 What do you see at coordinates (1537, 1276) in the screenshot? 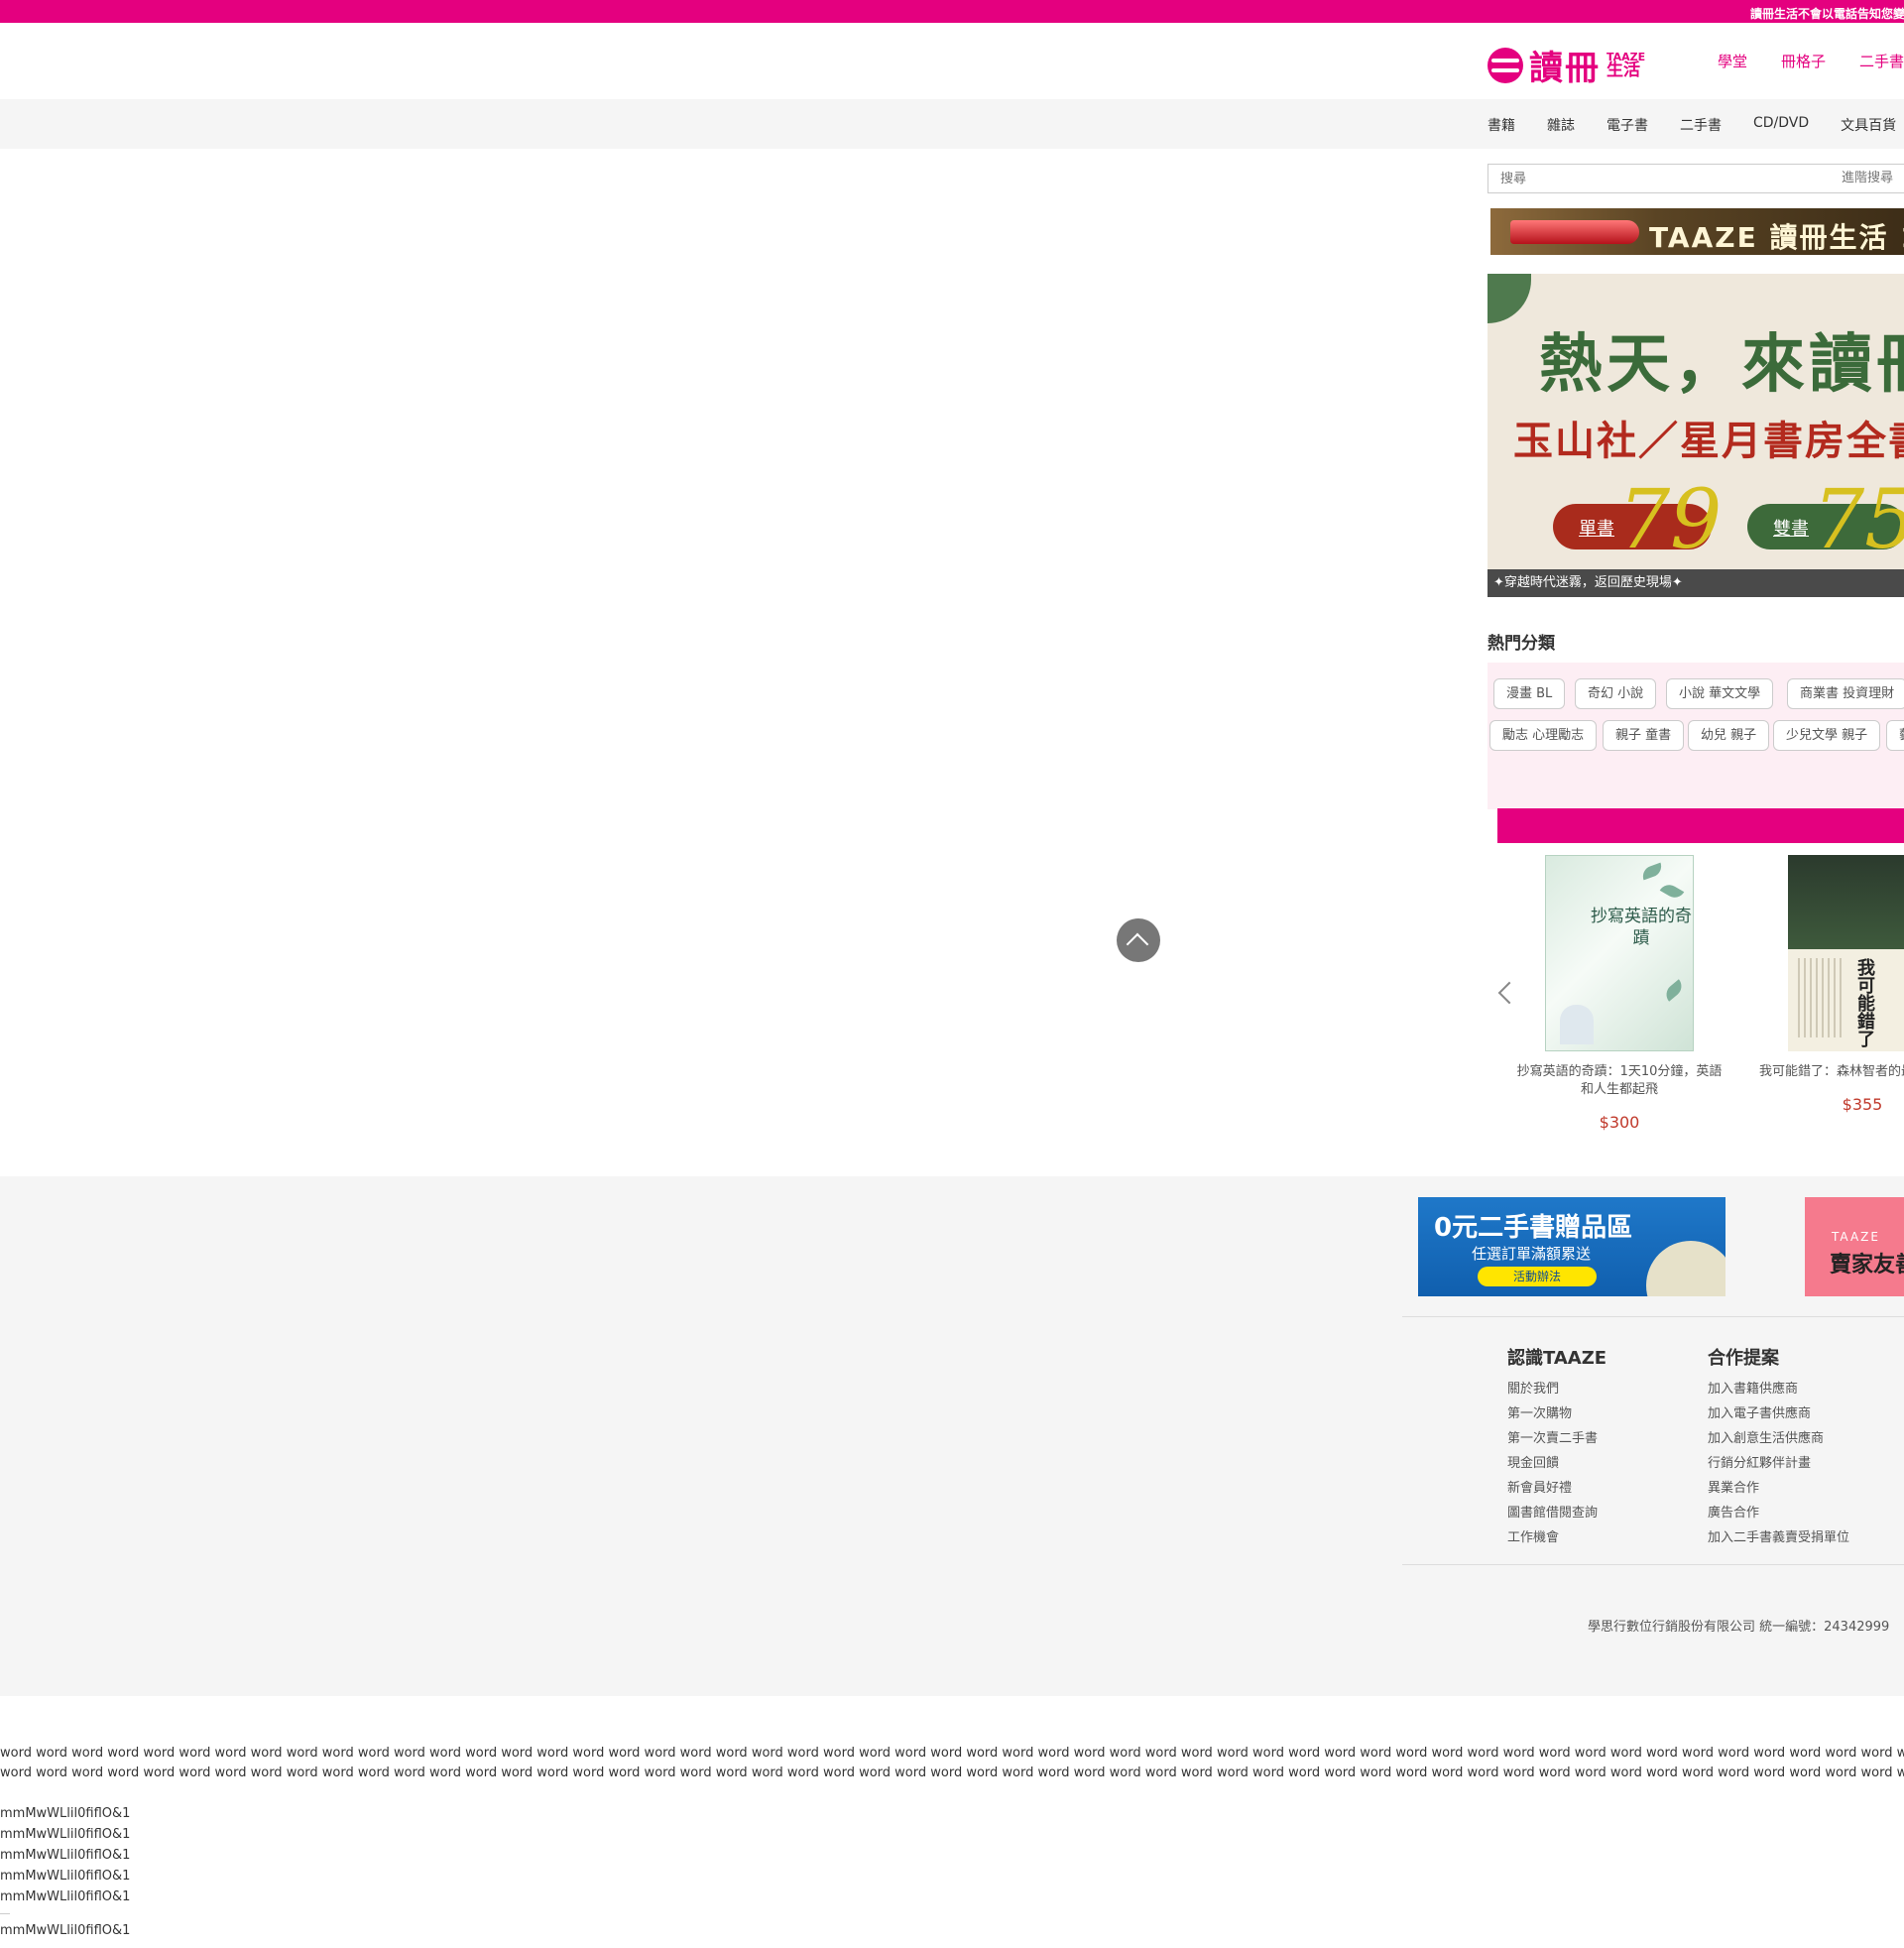
I see `promo-rules-button: 活動辦法` at bounding box center [1537, 1276].